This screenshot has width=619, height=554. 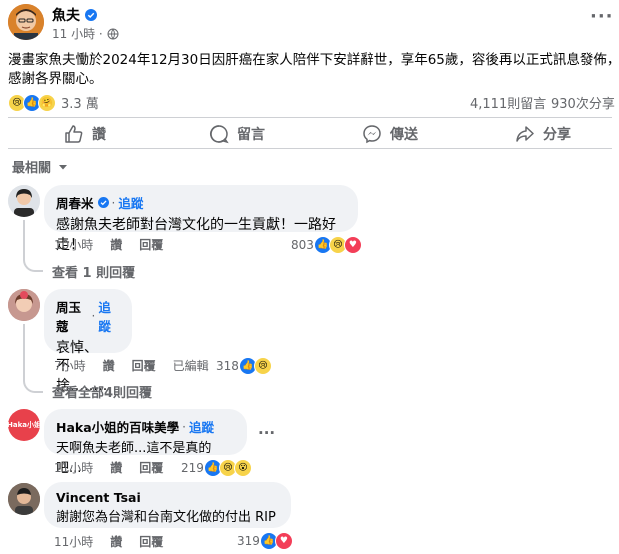 What do you see at coordinates (55, 79) in the screenshot?
I see `post-text-line-2: 感謝各界關心。` at bounding box center [55, 79].